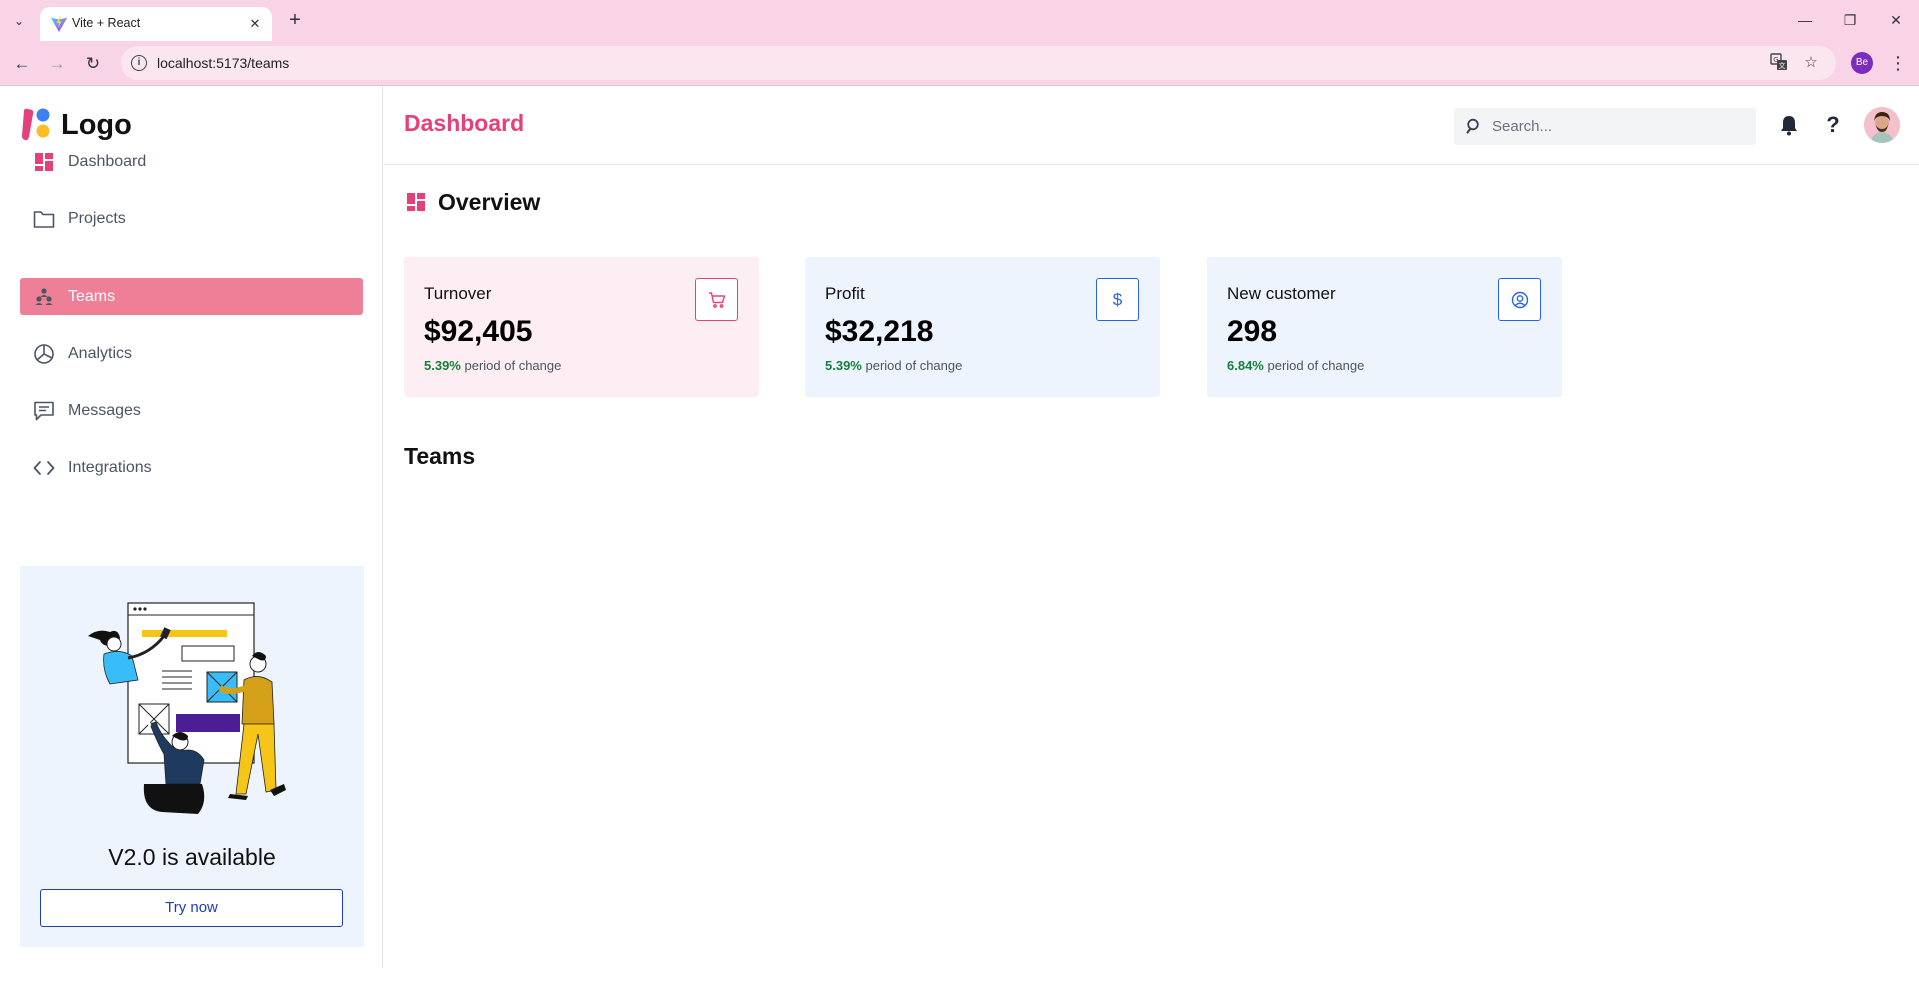 This screenshot has width=1919, height=1006. I want to click on code-icon, so click(44, 468).